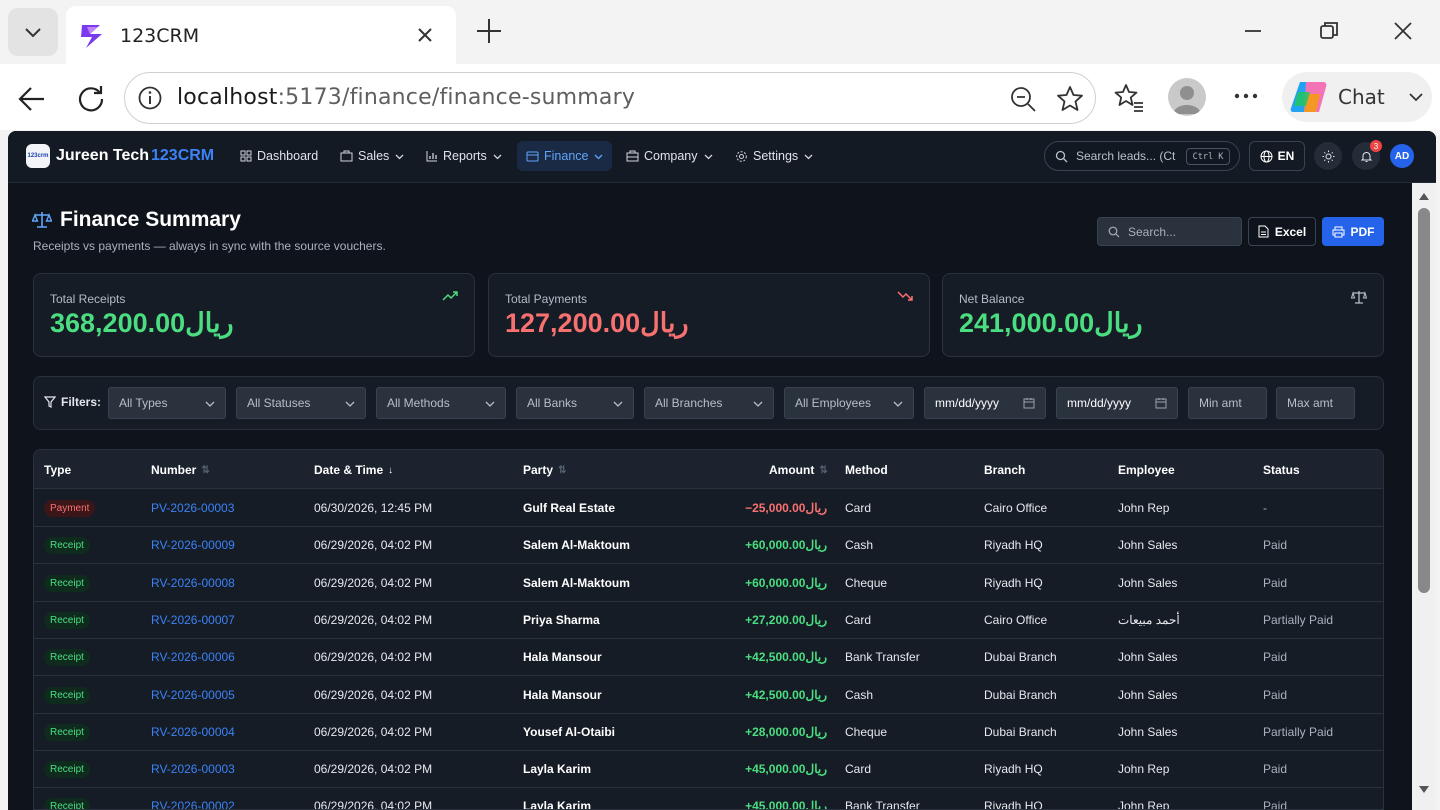  I want to click on new-tab-icon, so click(489, 31).